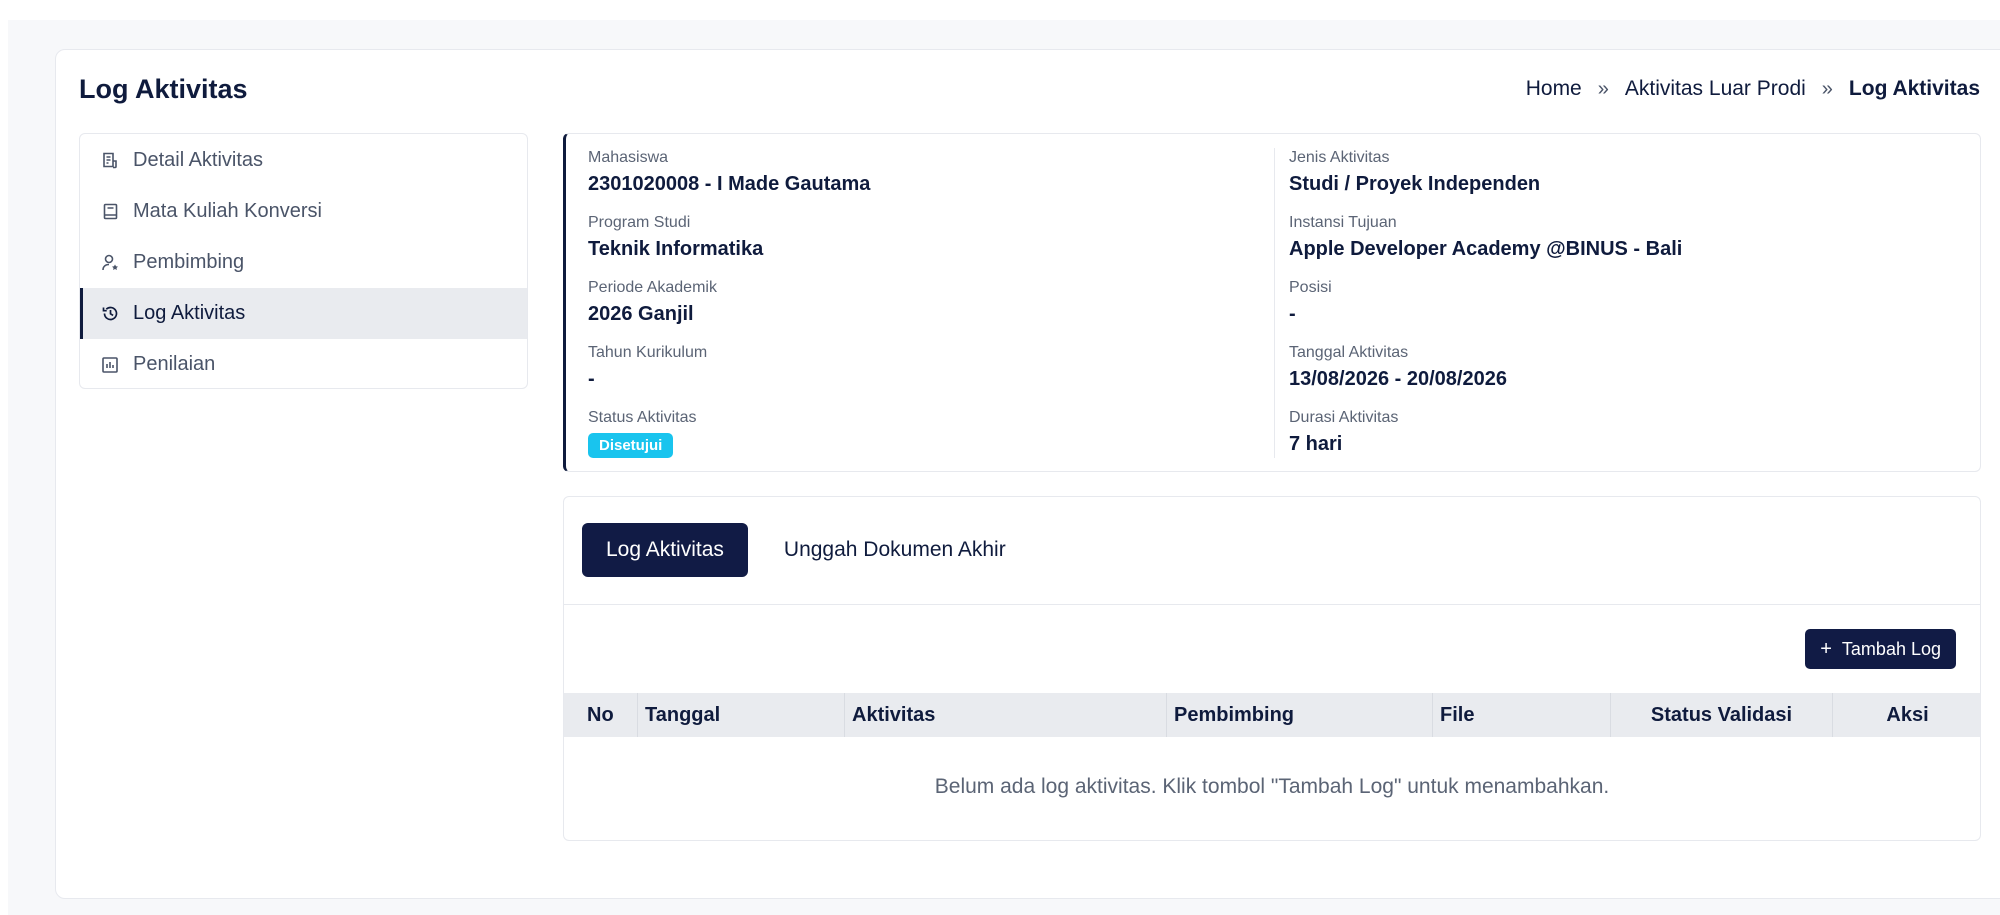 Image resolution: width=2000 pixels, height=915 pixels. Describe the element at coordinates (198, 160) in the screenshot. I see `sidebar-item-label: Detail Aktivitas` at that location.